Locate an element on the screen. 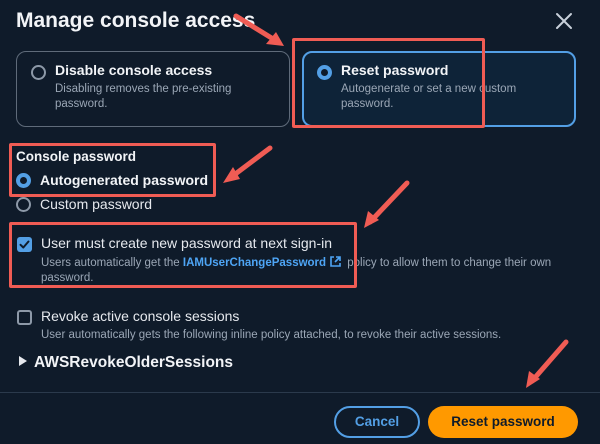  caret-right-icon is located at coordinates (23, 361).